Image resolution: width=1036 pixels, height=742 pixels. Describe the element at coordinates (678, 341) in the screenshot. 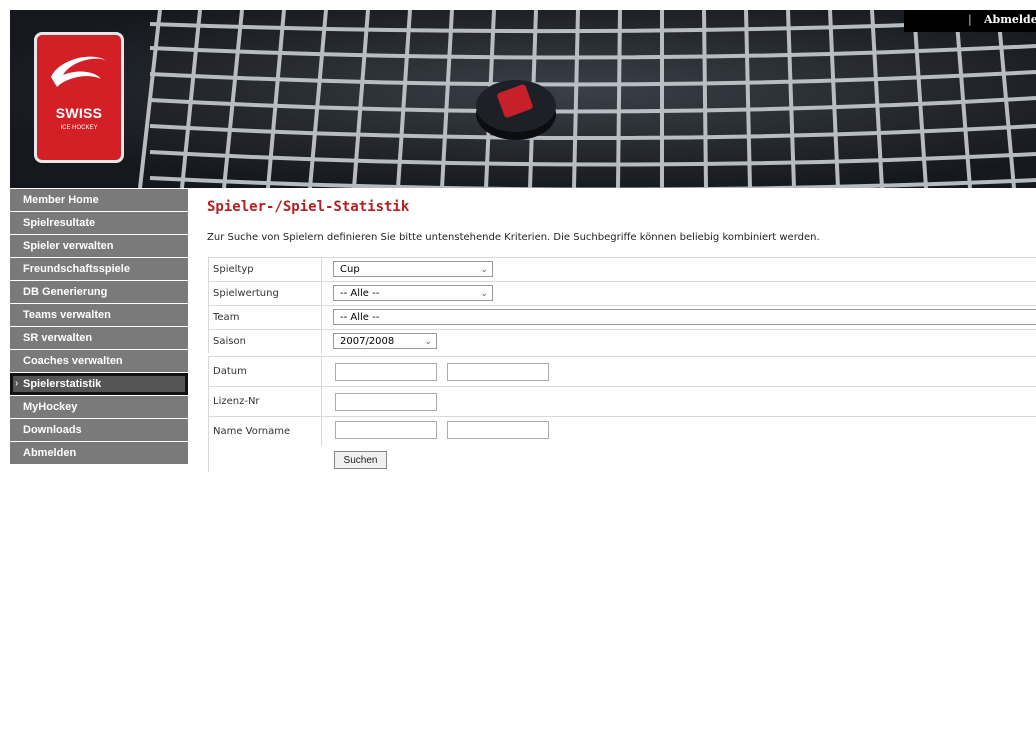

I see `saison-cell: 2007/2008 ⌄` at that location.